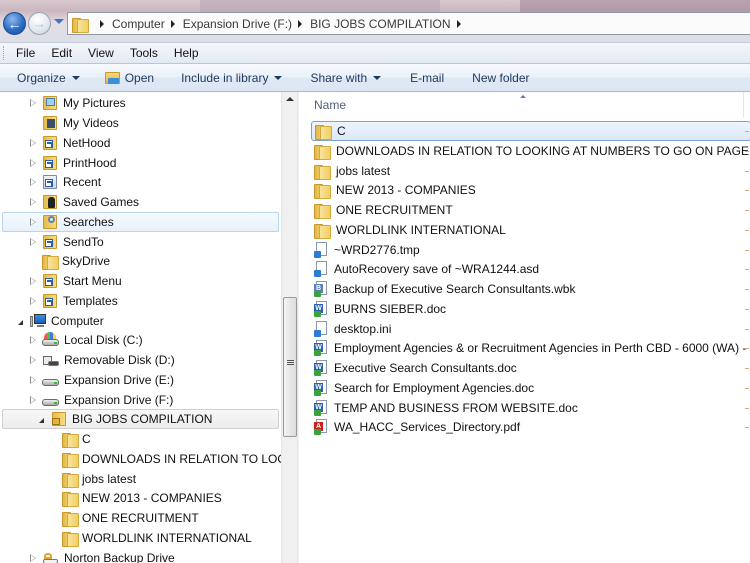 The width and height of the screenshot is (750, 563). Describe the element at coordinates (246, 24) in the screenshot. I see `breadcrumb-expansion-drive: Expansion Drive (F:)` at that location.